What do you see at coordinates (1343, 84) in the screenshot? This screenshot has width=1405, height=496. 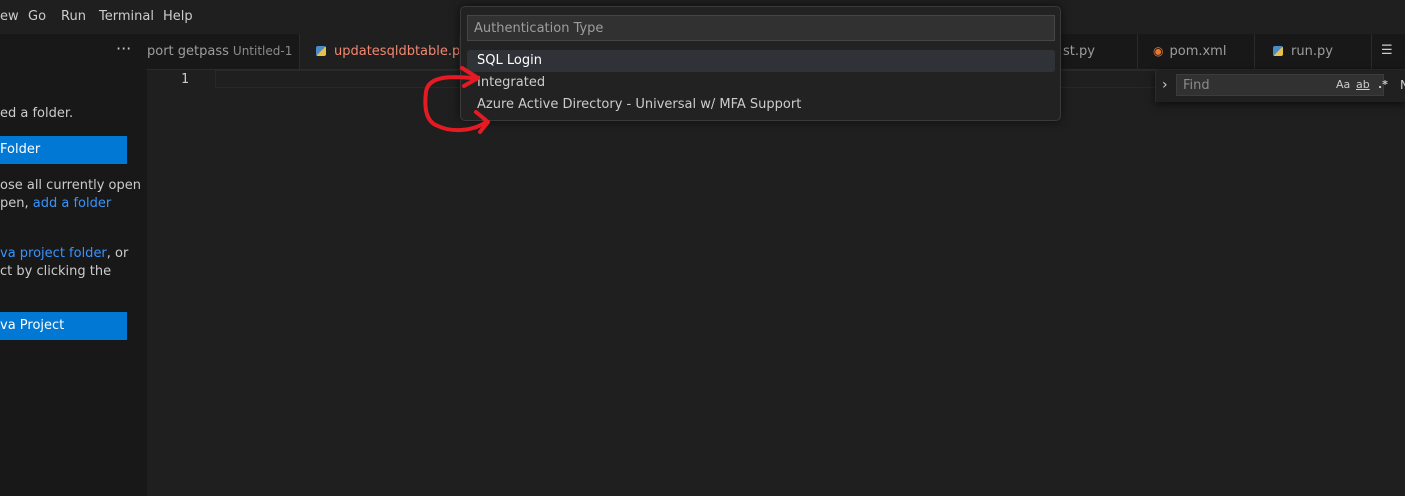 I see `match-case-icon: Aa` at bounding box center [1343, 84].